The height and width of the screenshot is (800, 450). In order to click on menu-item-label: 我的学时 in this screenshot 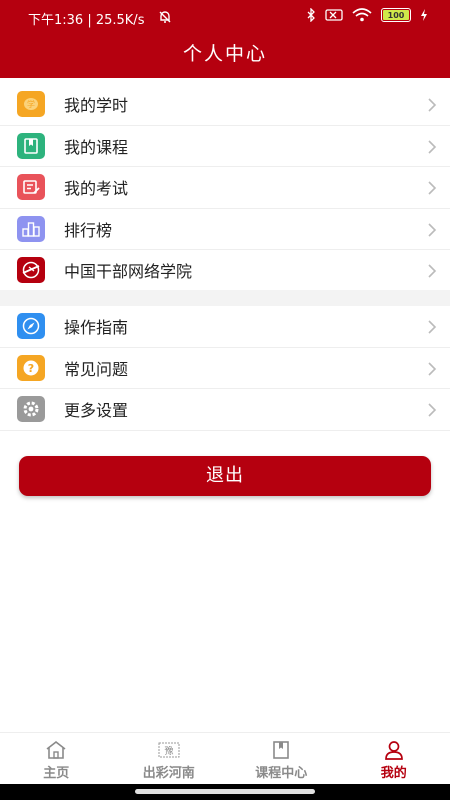, I will do `click(96, 106)`.